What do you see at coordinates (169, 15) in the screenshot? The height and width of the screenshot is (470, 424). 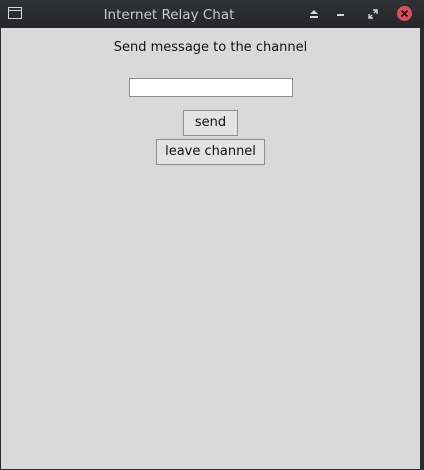 I see `window-title: Internet Relay Chat` at bounding box center [169, 15].